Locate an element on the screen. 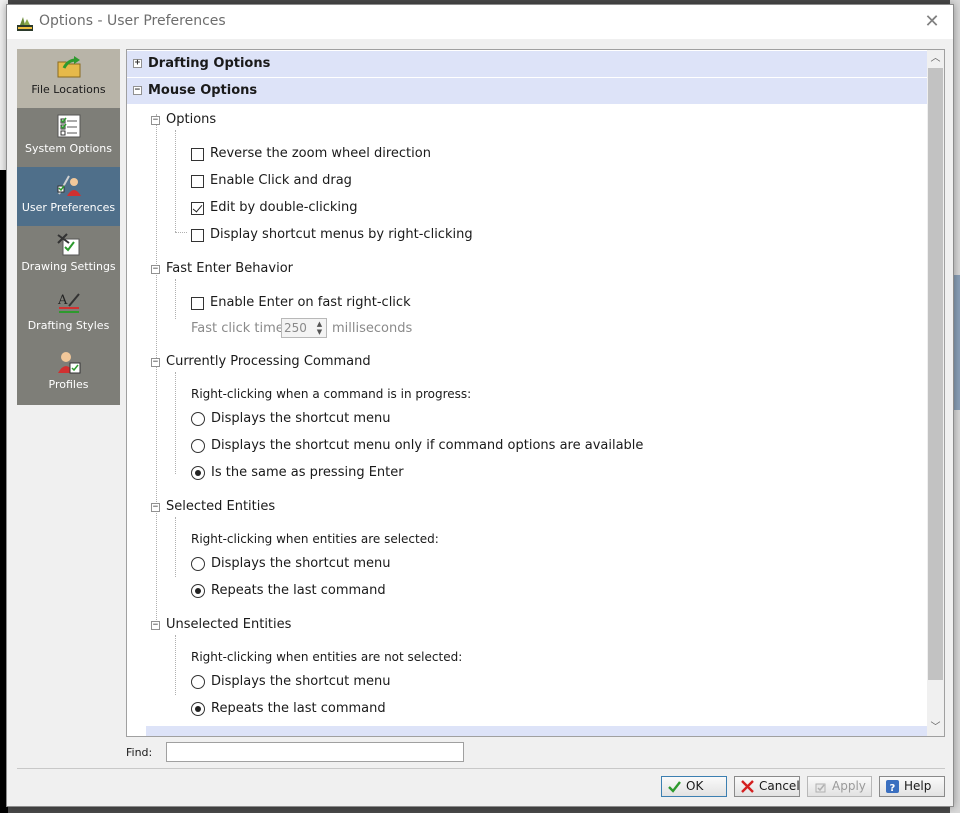 The height and width of the screenshot is (813, 960). radio-selected-repeat-last: Repeats the last command is located at coordinates (288, 590).